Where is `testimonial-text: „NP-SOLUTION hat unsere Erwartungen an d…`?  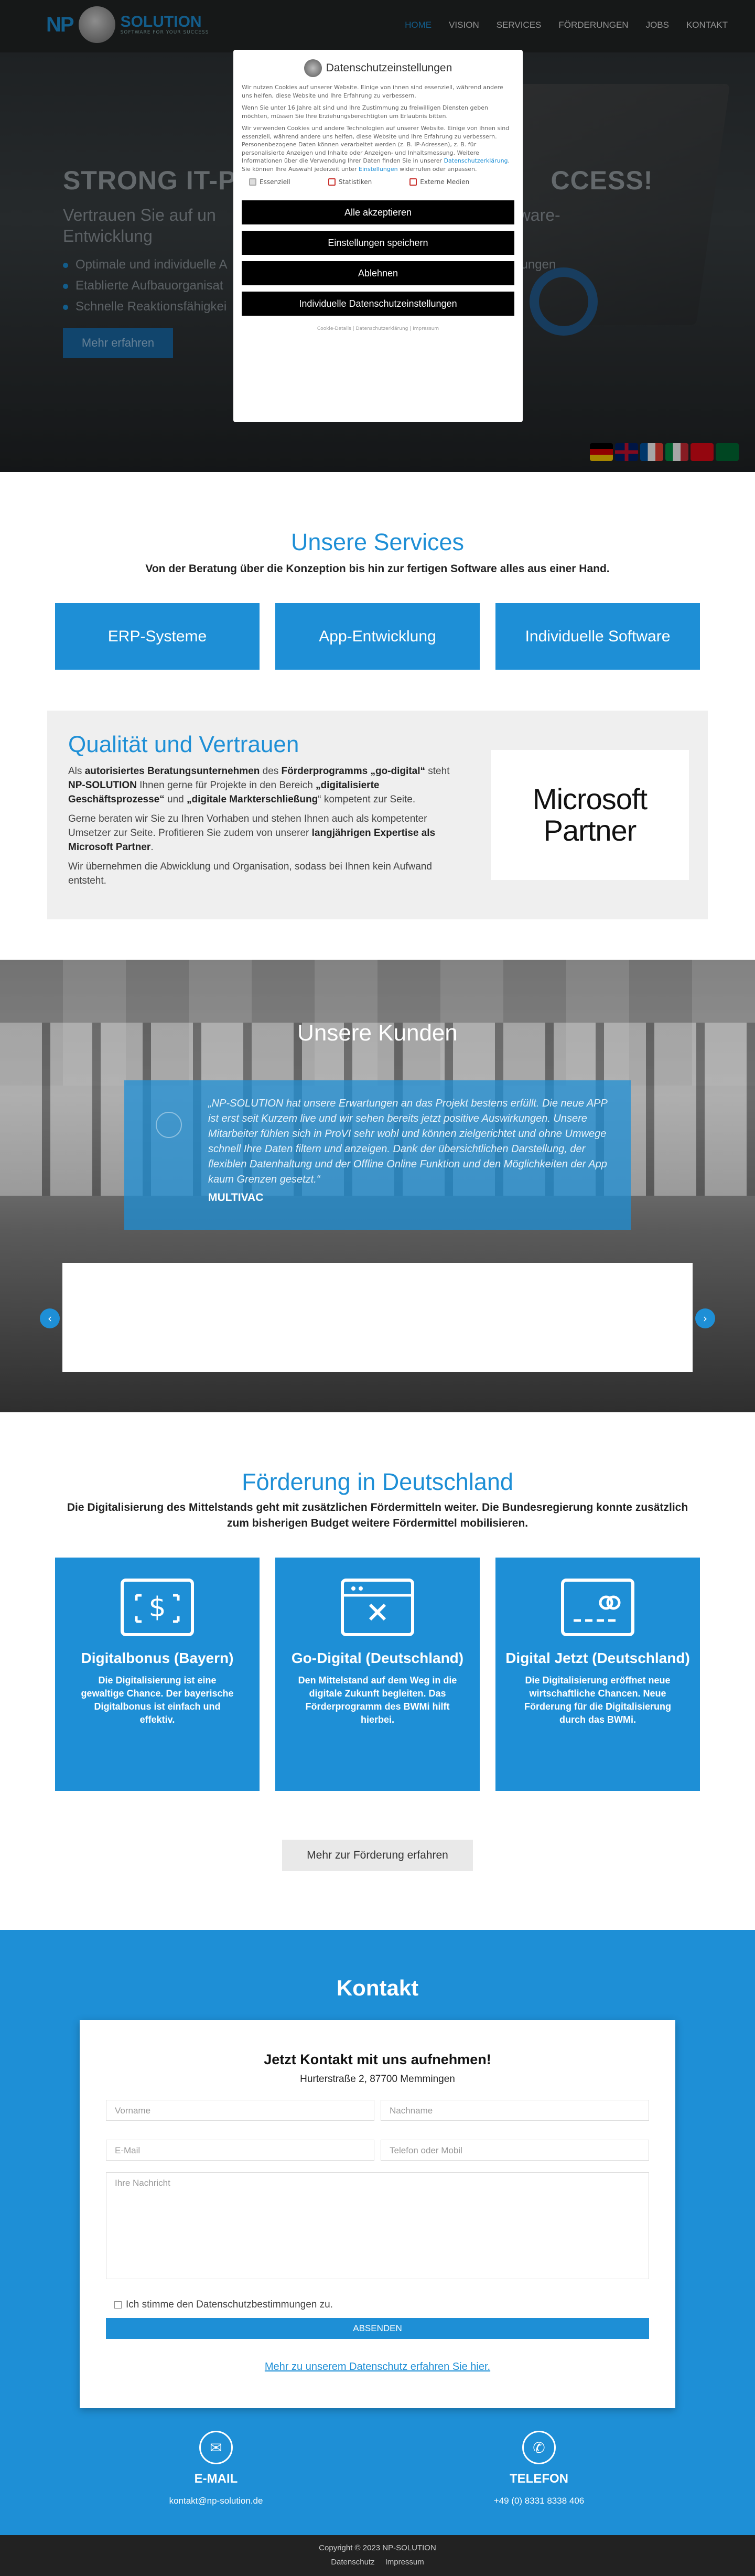 testimonial-text: „NP-SOLUTION hat unsere Erwartungen an d… is located at coordinates (408, 1141).